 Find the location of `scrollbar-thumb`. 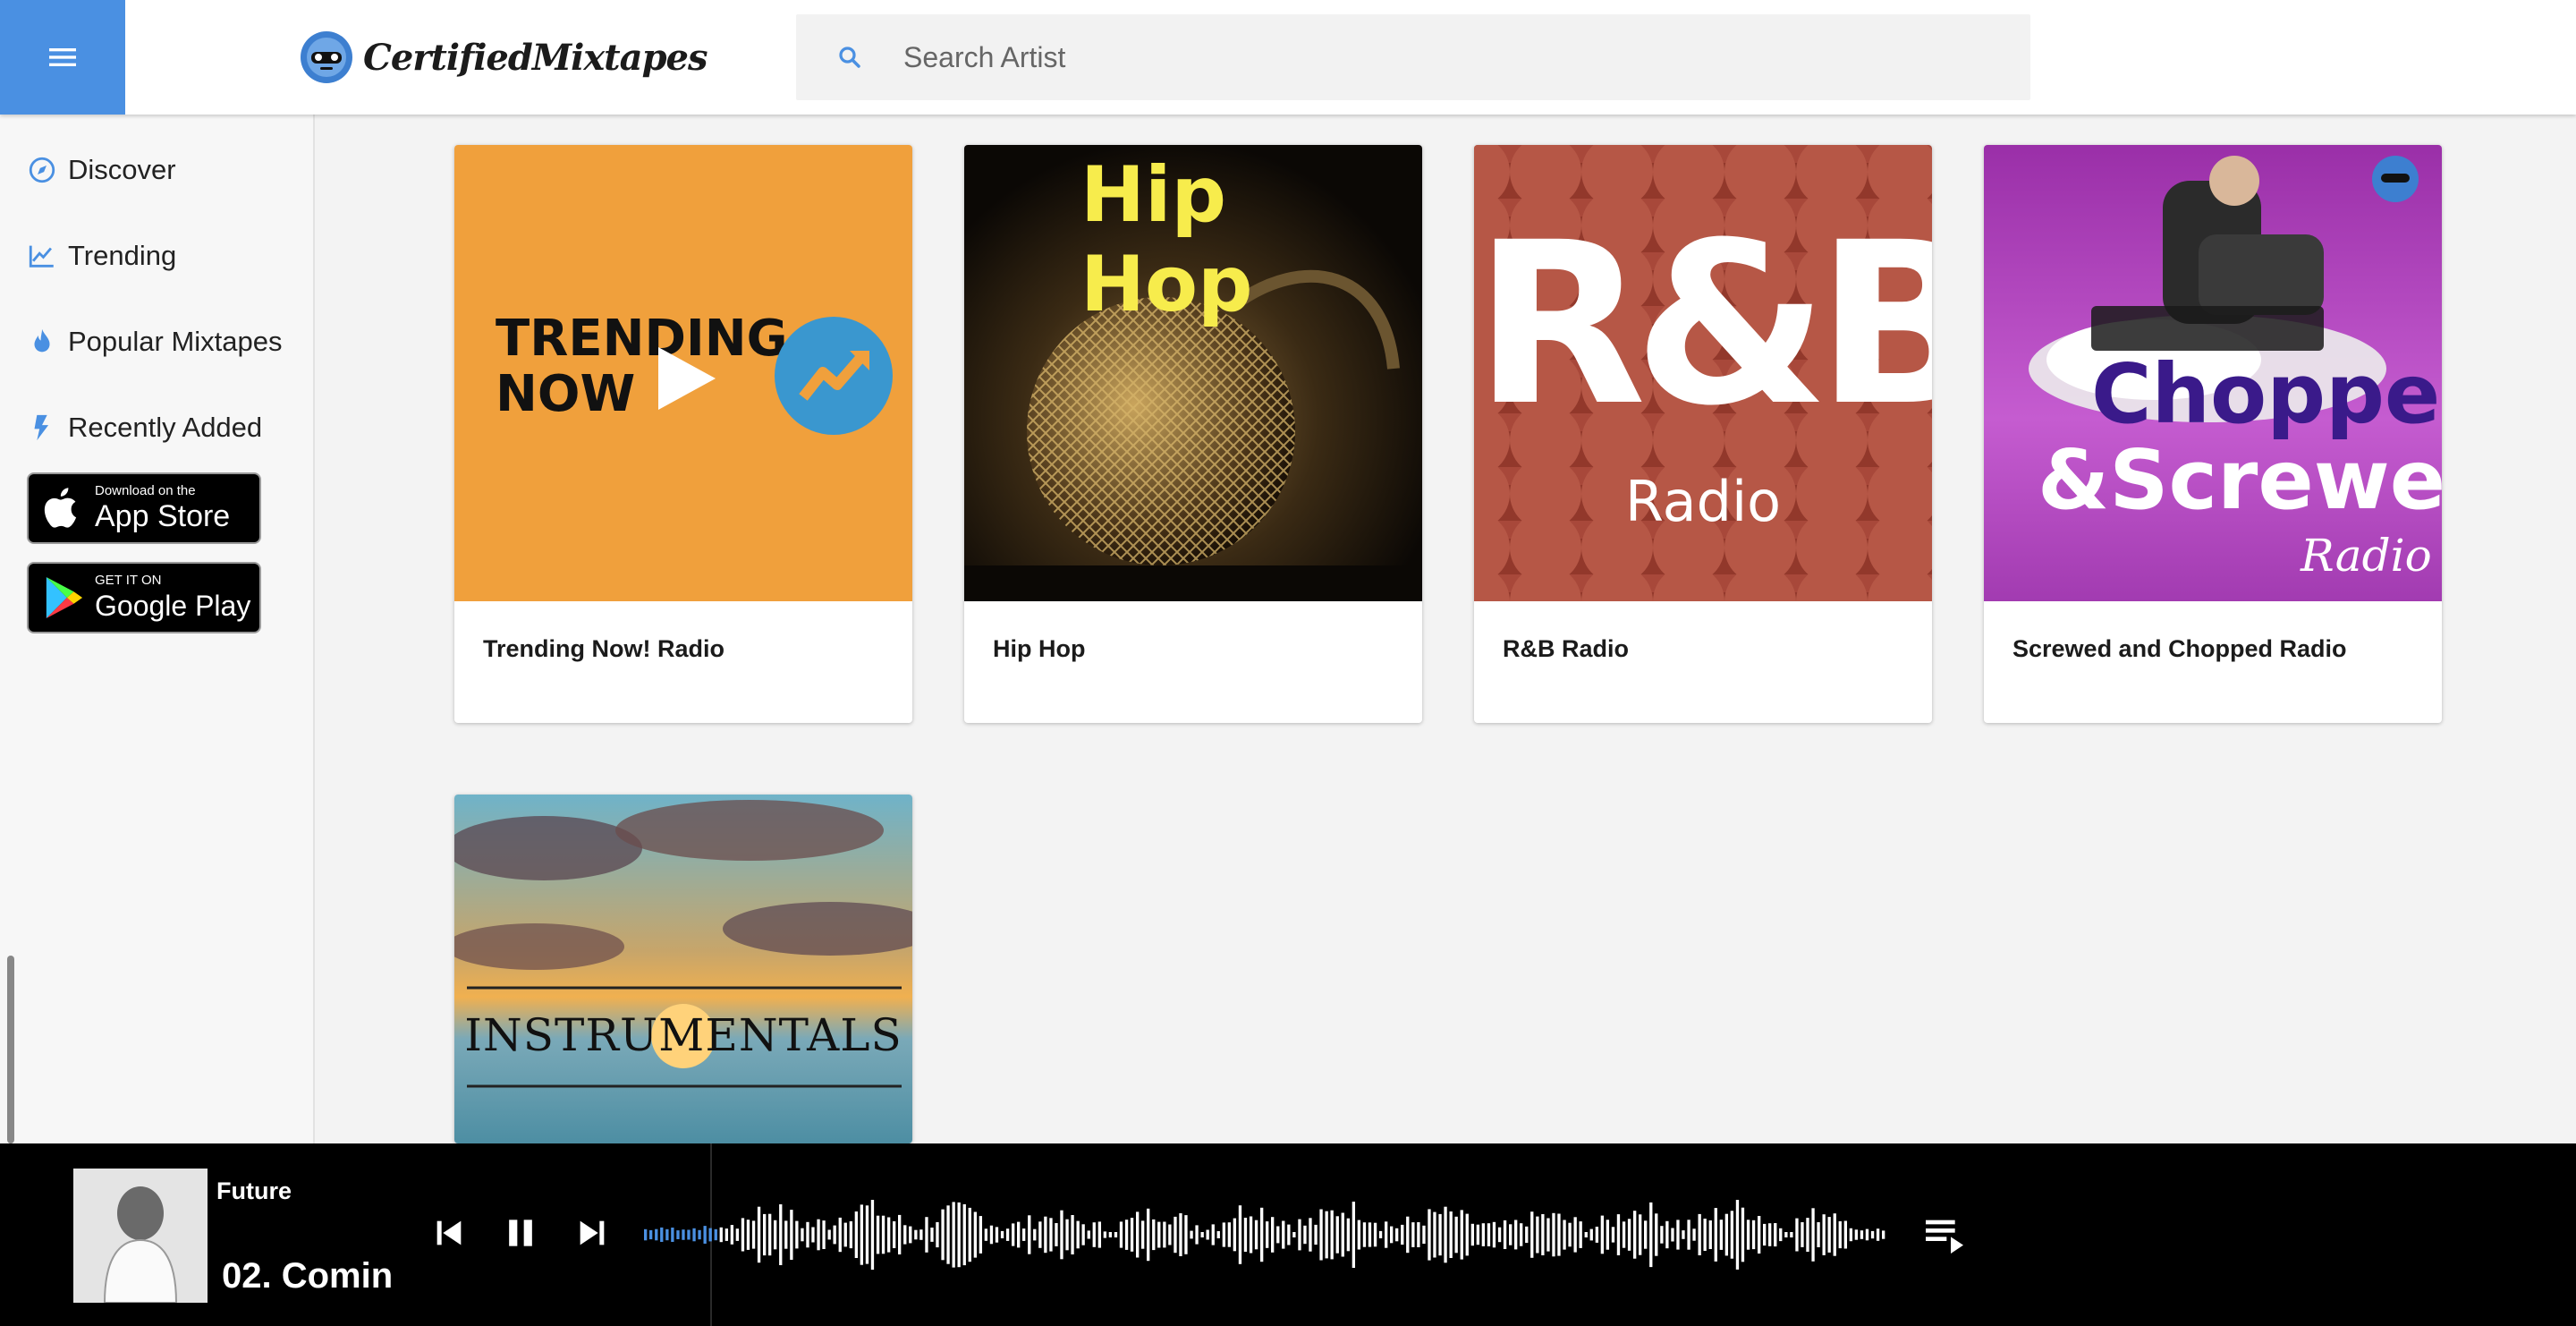

scrollbar-thumb is located at coordinates (10, 1049).